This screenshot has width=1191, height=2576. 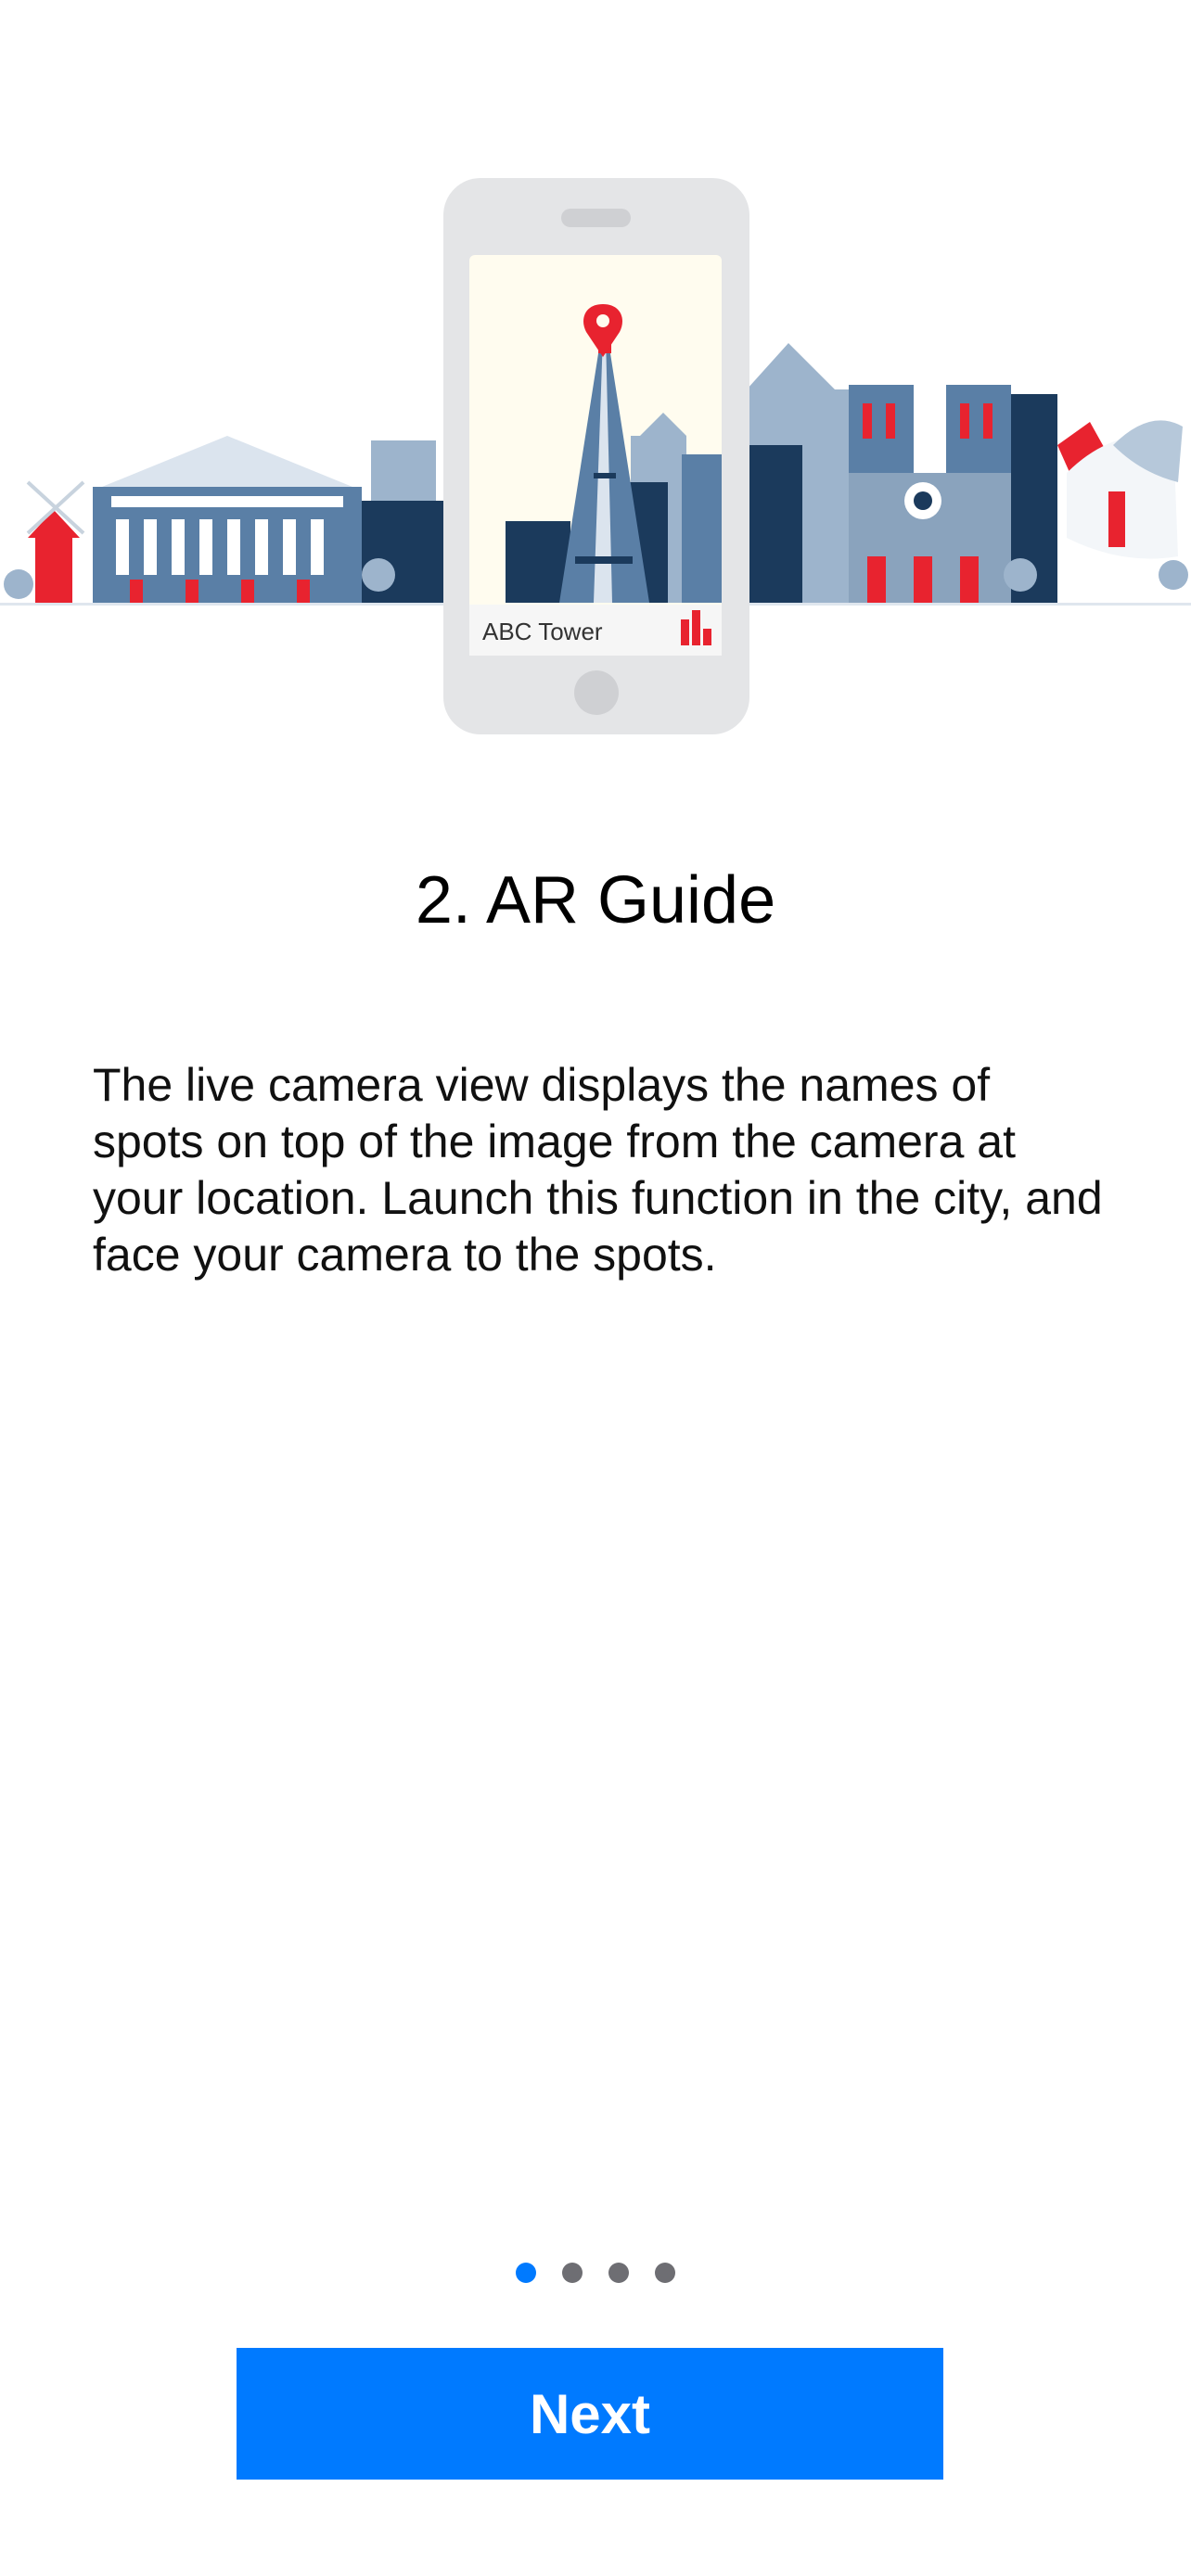 What do you see at coordinates (595, 900) in the screenshot?
I see `page-title: 2. AR Guide` at bounding box center [595, 900].